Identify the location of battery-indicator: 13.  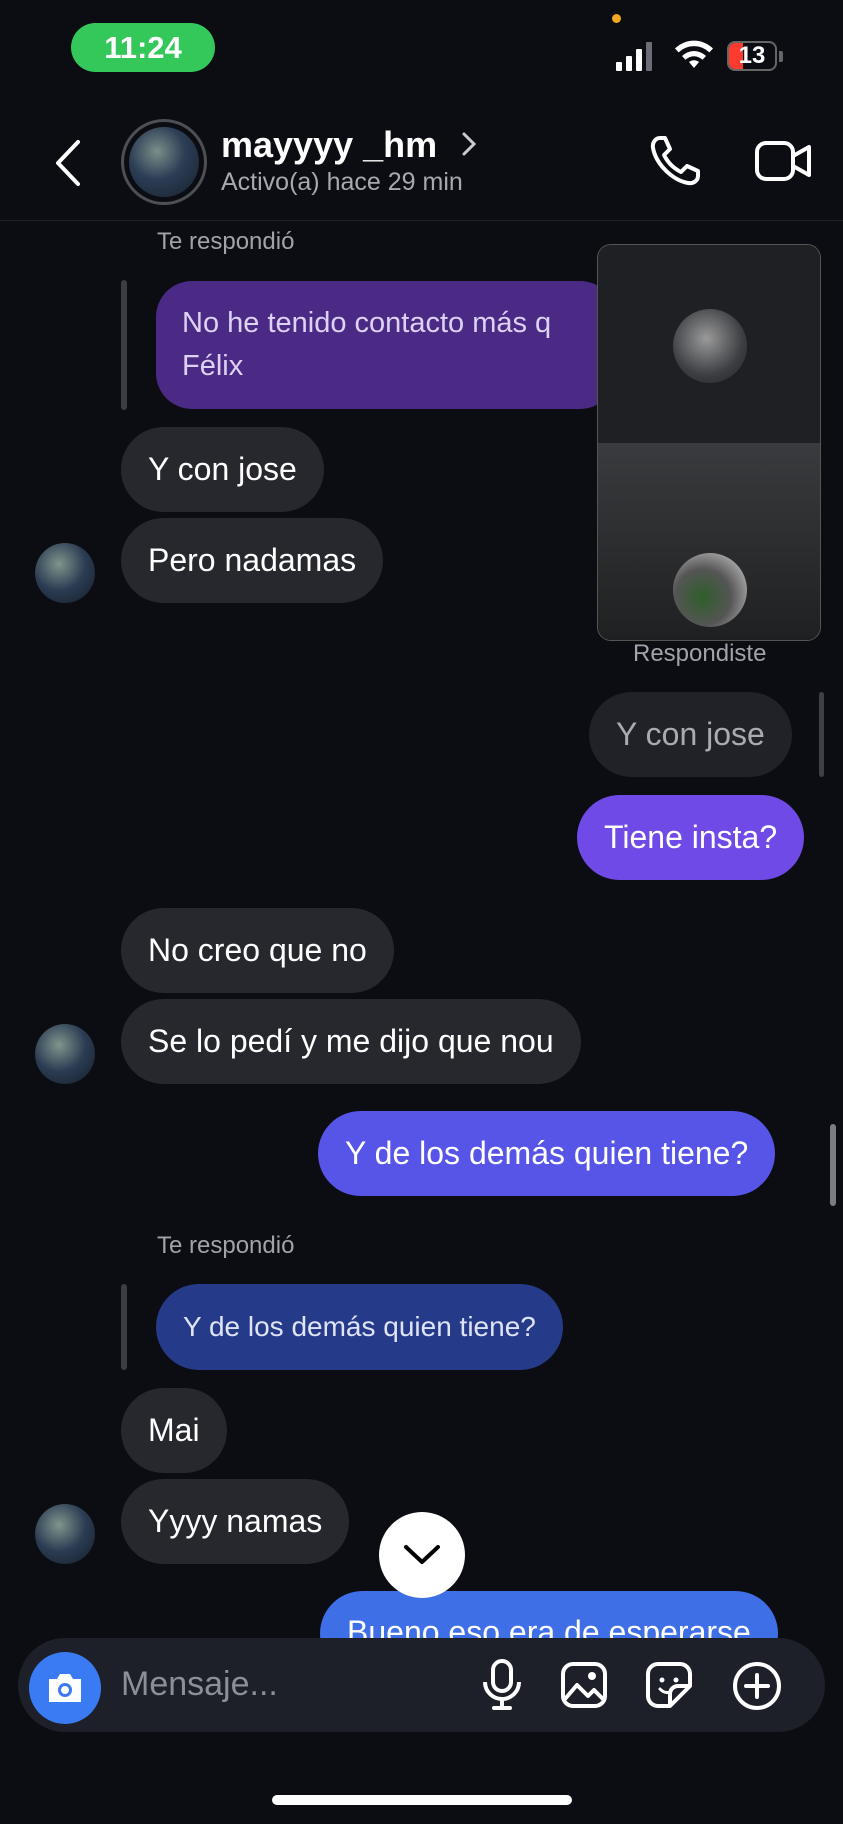
(752, 56).